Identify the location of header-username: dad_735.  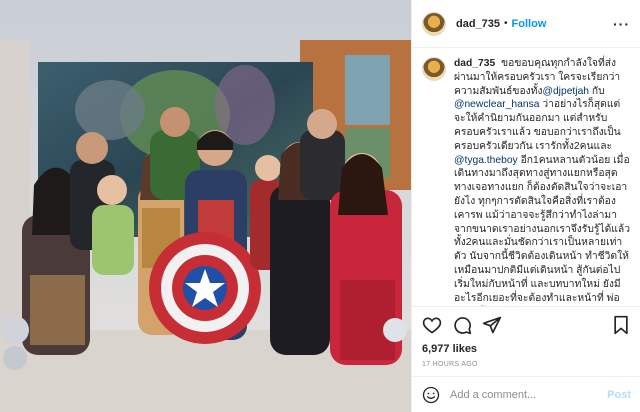
(478, 24).